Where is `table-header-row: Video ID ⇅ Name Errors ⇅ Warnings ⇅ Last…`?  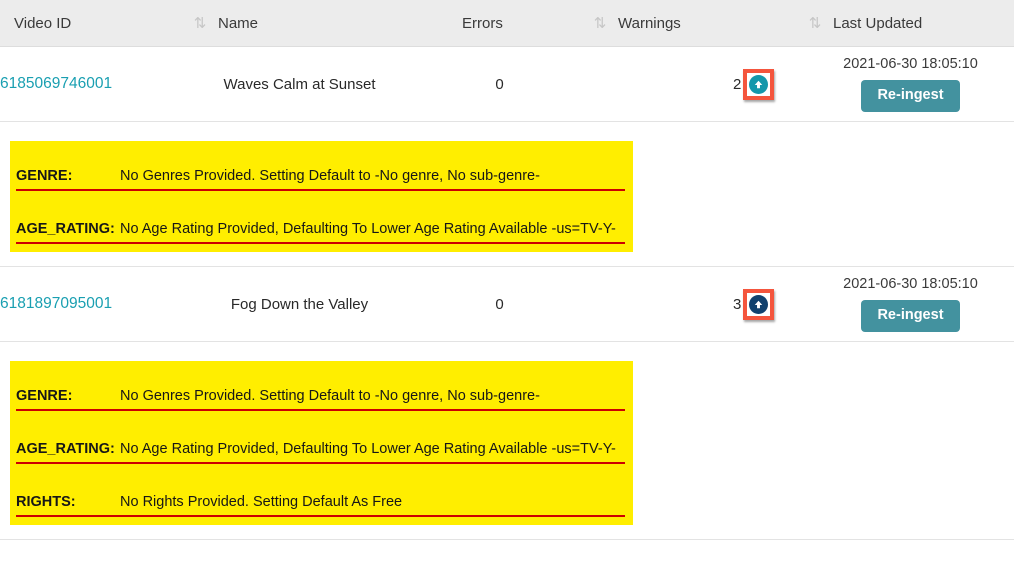 table-header-row: Video ID ⇅ Name Errors ⇅ Warnings ⇅ Last… is located at coordinates (507, 23).